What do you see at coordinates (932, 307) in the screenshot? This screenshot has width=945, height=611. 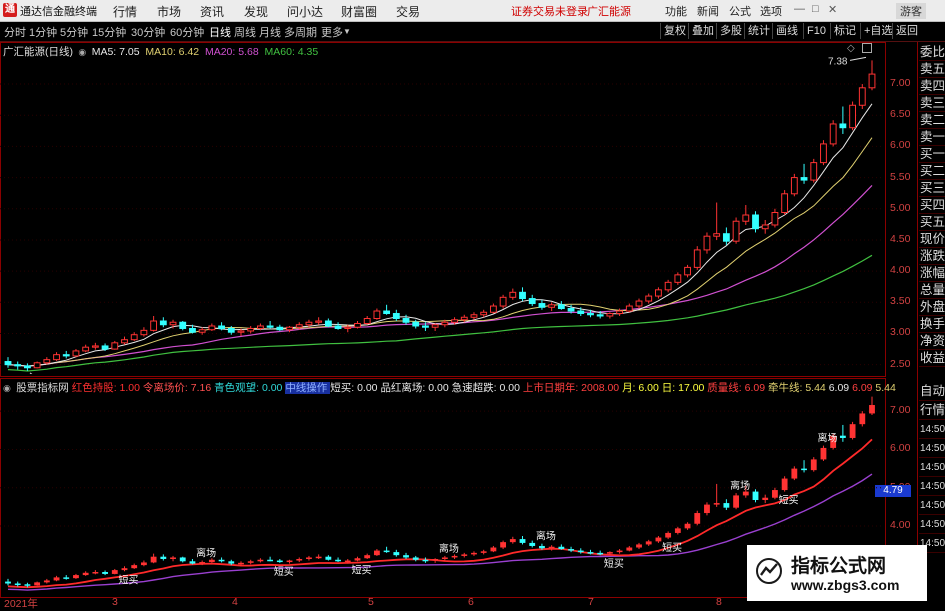 I see `side-field-label: 外盘` at bounding box center [932, 307].